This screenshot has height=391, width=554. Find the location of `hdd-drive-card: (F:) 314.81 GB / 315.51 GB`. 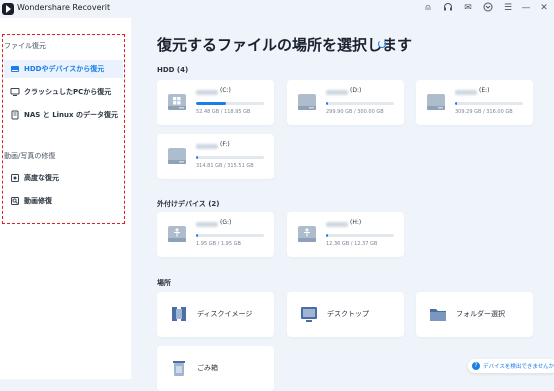

hdd-drive-card: (F:) 314.81 GB / 315.51 GB is located at coordinates (215, 156).